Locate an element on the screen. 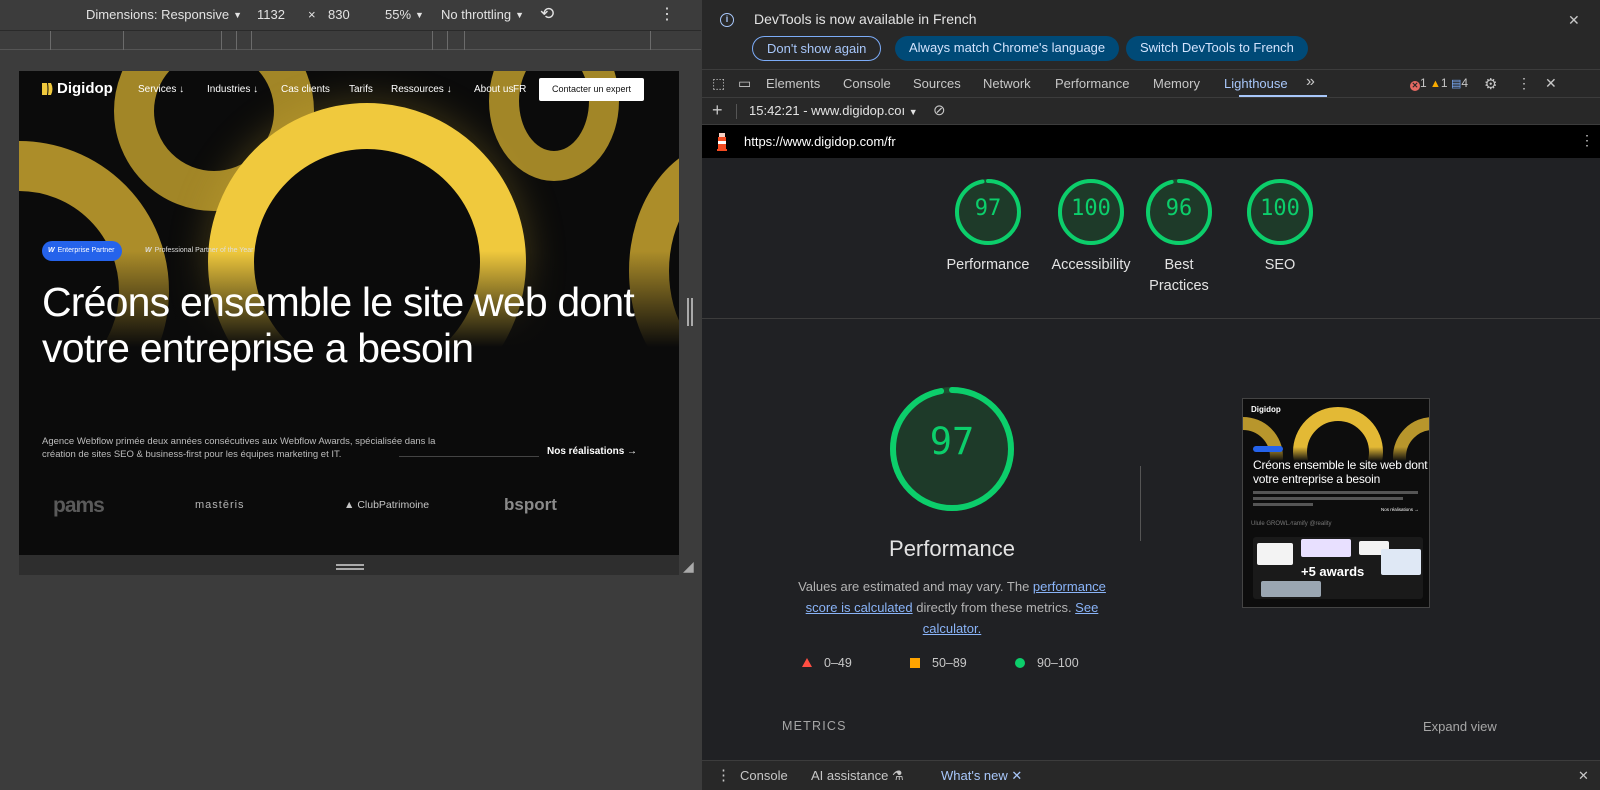  report-url-bar: https://www.digidop.com/fr ⋮ is located at coordinates (1151, 141).